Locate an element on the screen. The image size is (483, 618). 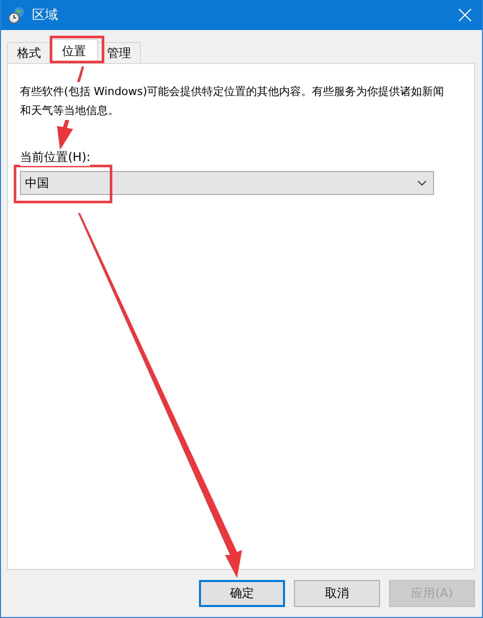
highlight-frame is located at coordinates (77, 50).